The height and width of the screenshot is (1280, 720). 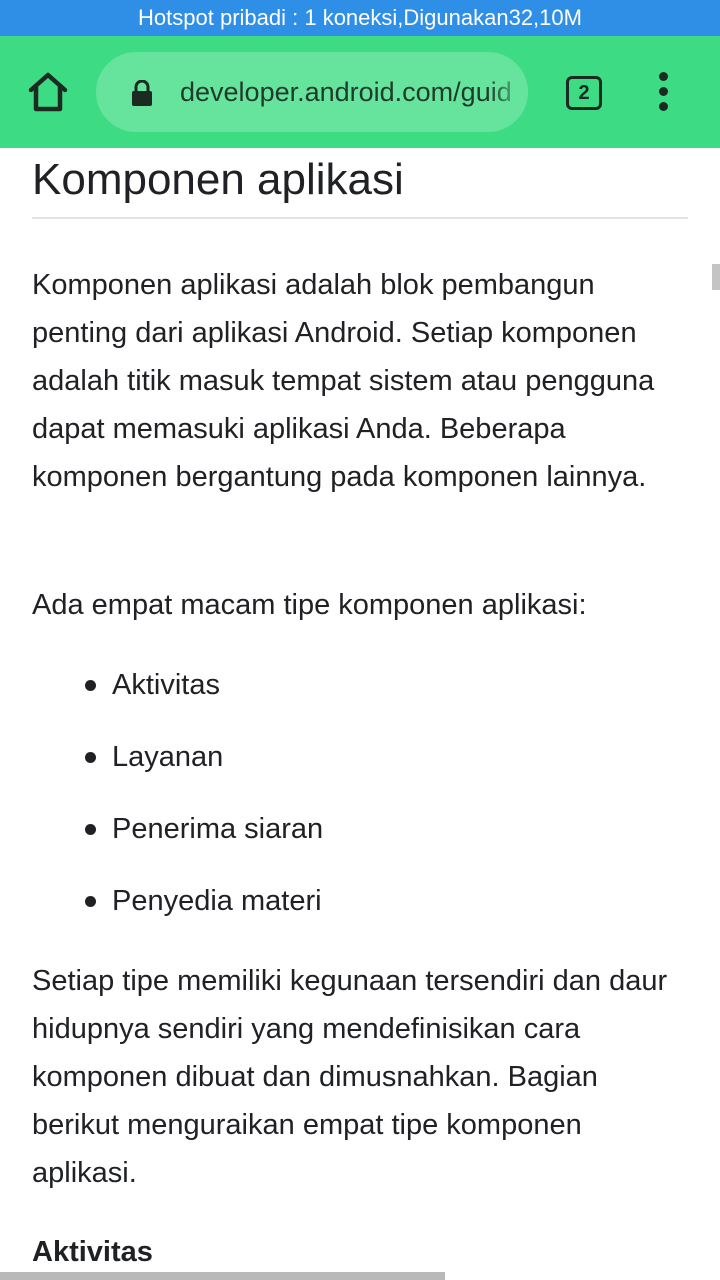 I want to click on title-divider, so click(x=360, y=218).